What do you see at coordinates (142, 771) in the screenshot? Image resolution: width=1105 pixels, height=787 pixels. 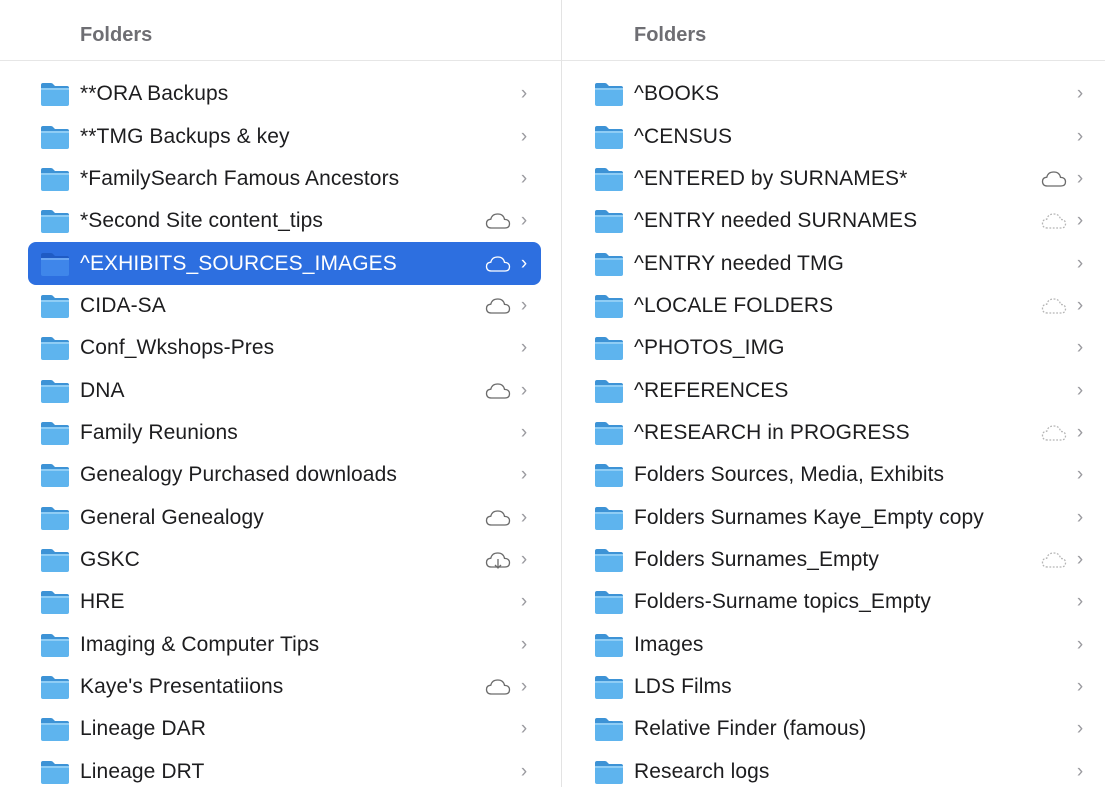 I see `folder-name: Lineage DRT` at bounding box center [142, 771].